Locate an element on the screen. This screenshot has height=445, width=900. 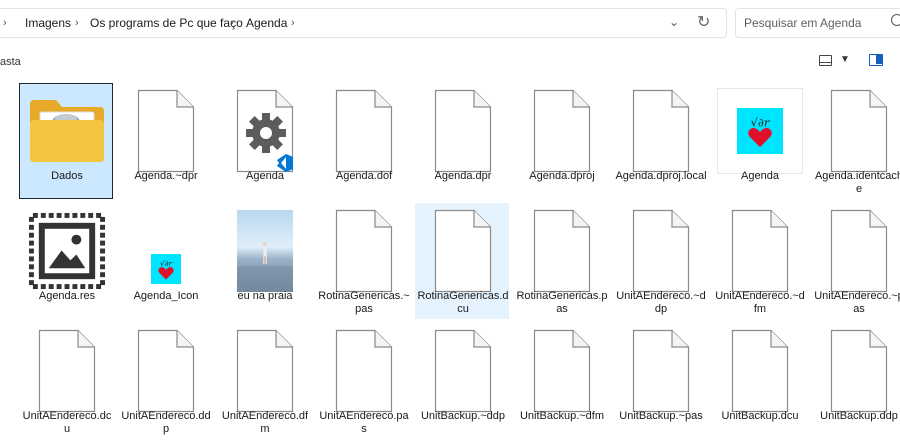
file-item: UnitAEndereco.pas is located at coordinates (363, 384).